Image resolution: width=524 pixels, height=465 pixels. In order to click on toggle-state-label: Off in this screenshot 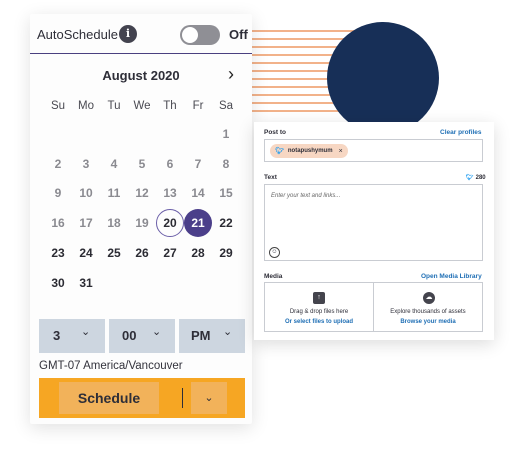, I will do `click(238, 34)`.